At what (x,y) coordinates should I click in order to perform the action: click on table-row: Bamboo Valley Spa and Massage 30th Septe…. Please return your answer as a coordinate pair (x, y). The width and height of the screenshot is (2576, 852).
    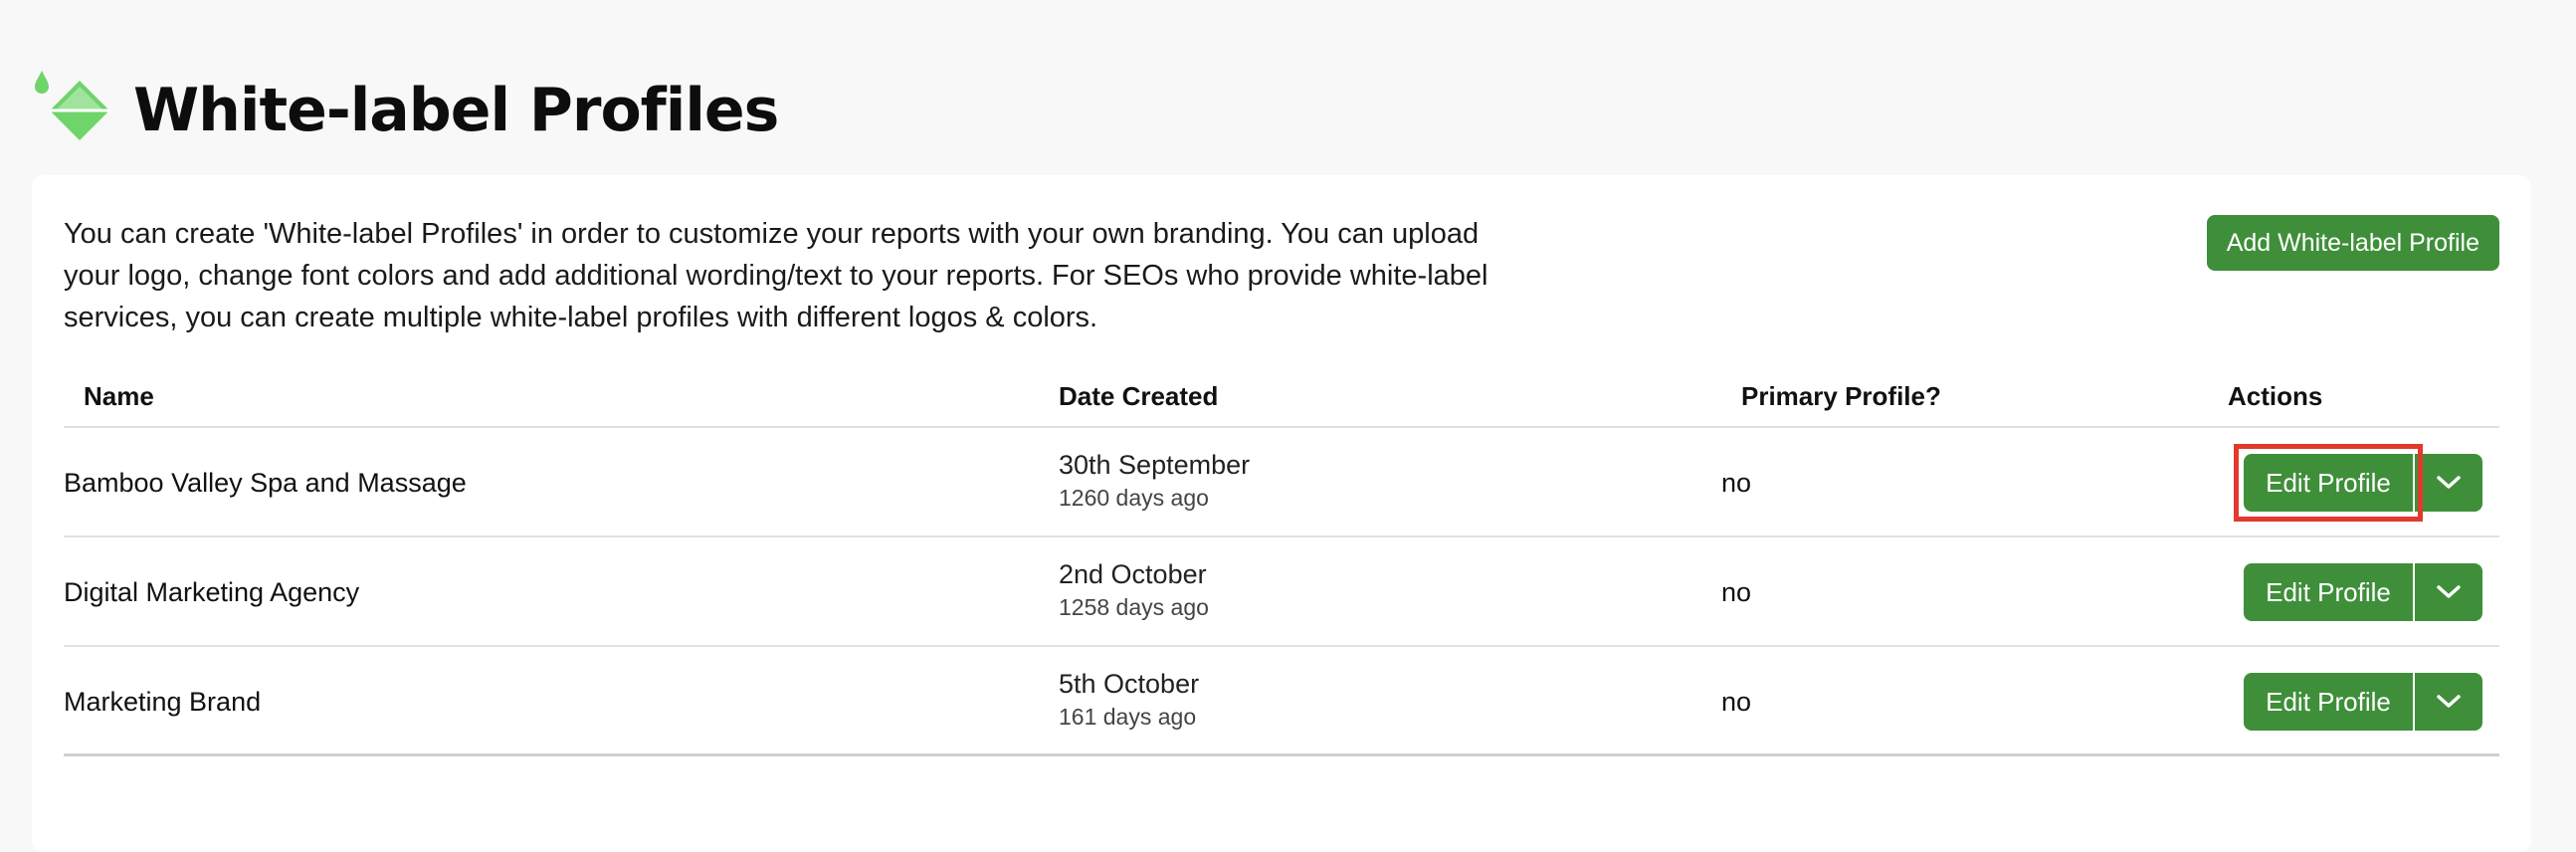
    Looking at the image, I should click on (1281, 483).